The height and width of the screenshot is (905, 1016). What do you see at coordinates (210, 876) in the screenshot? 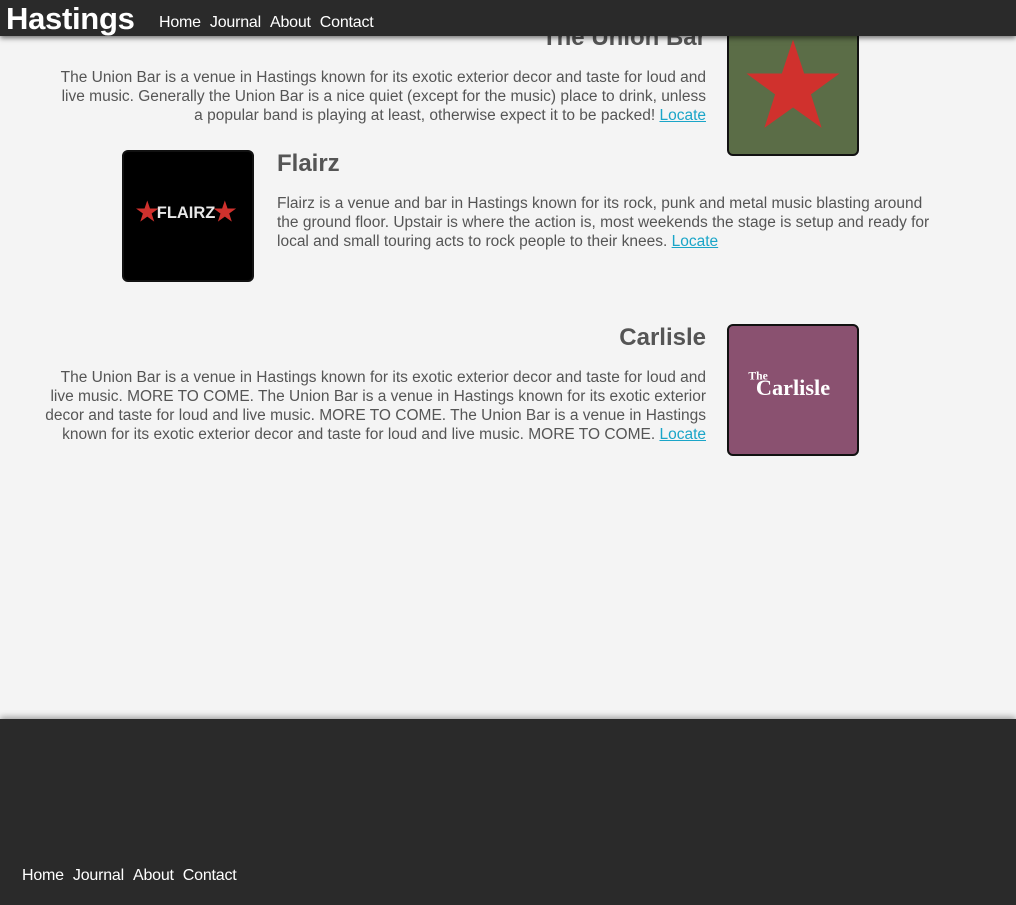
I see `footer-nav-contact: Contact` at bounding box center [210, 876].